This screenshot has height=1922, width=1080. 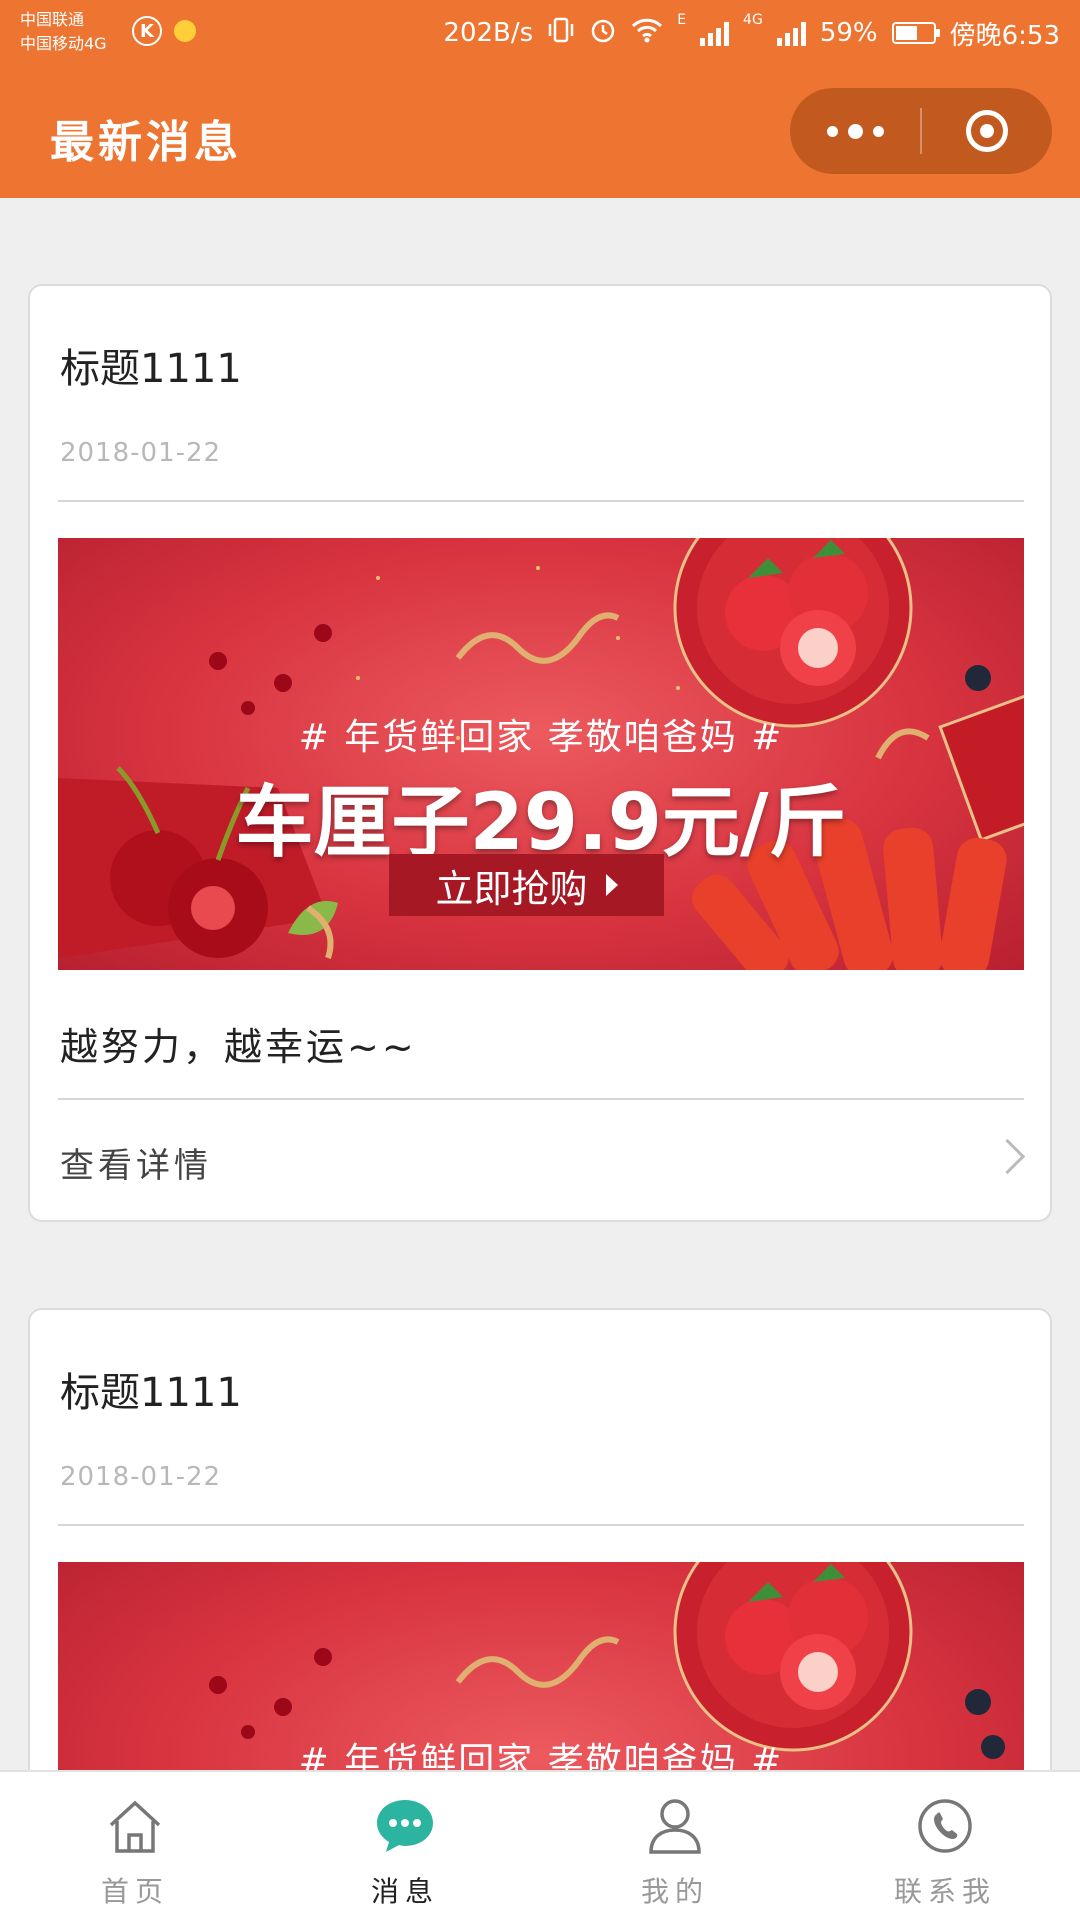 What do you see at coordinates (915, 33) in the screenshot?
I see `battery-icon` at bounding box center [915, 33].